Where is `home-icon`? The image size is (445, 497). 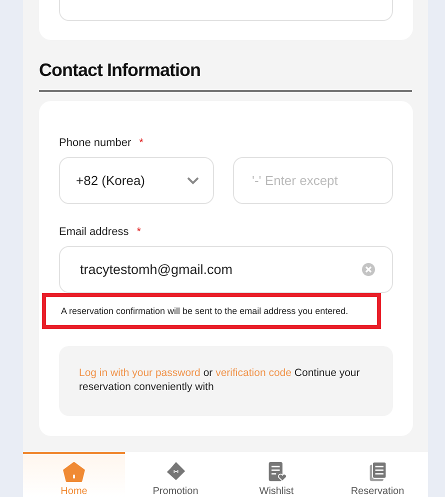
home-icon is located at coordinates (74, 472).